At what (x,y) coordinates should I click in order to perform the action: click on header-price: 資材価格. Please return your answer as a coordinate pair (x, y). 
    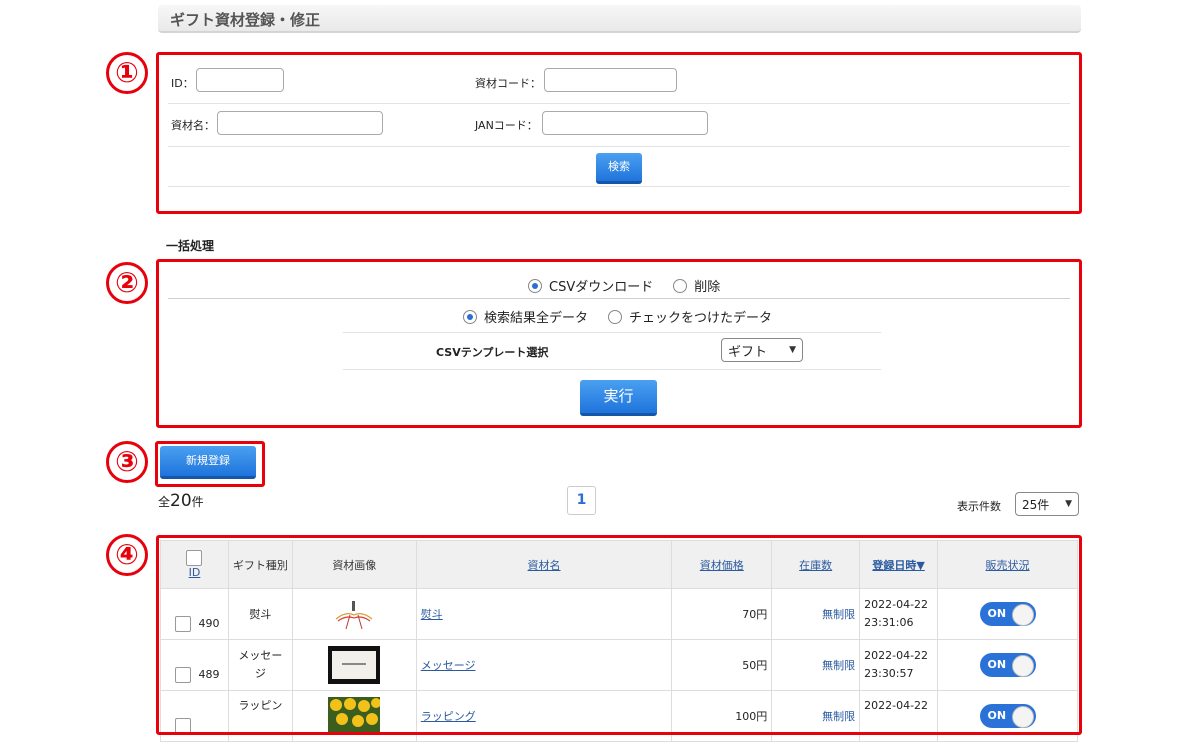
    Looking at the image, I should click on (722, 564).